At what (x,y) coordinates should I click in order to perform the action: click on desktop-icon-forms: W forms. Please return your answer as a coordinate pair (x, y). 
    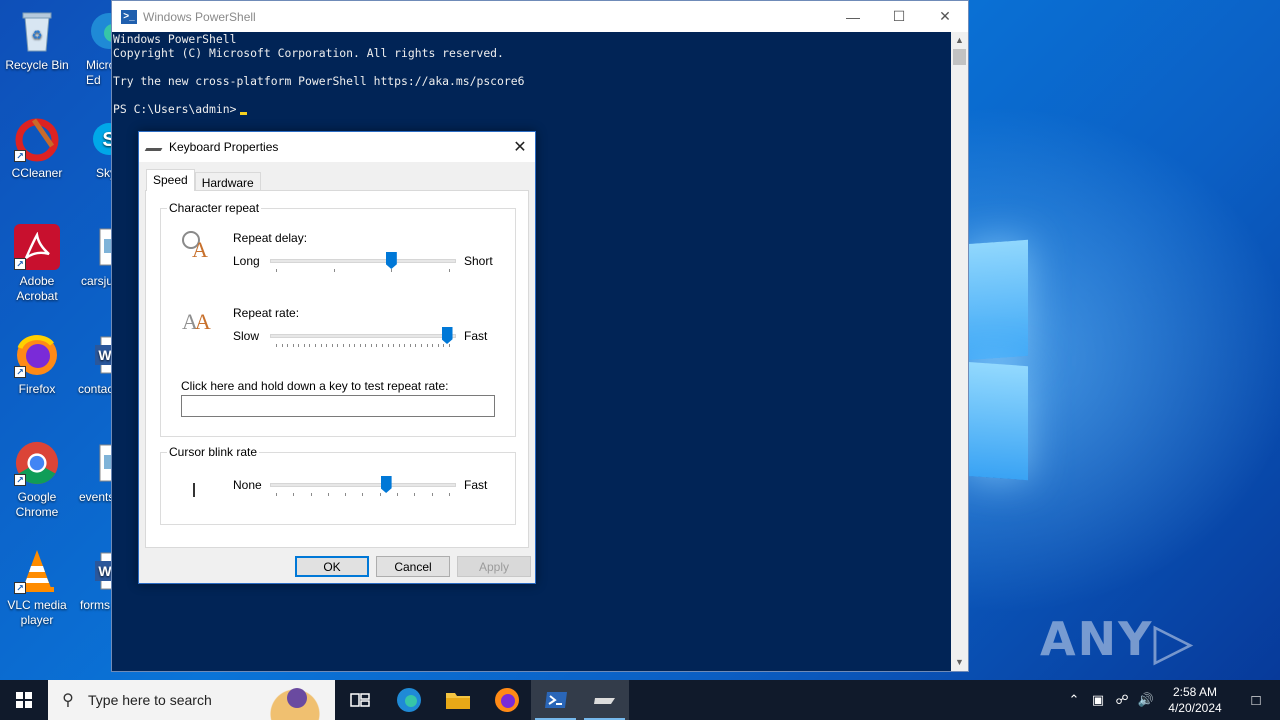
    Looking at the image, I should click on (94, 580).